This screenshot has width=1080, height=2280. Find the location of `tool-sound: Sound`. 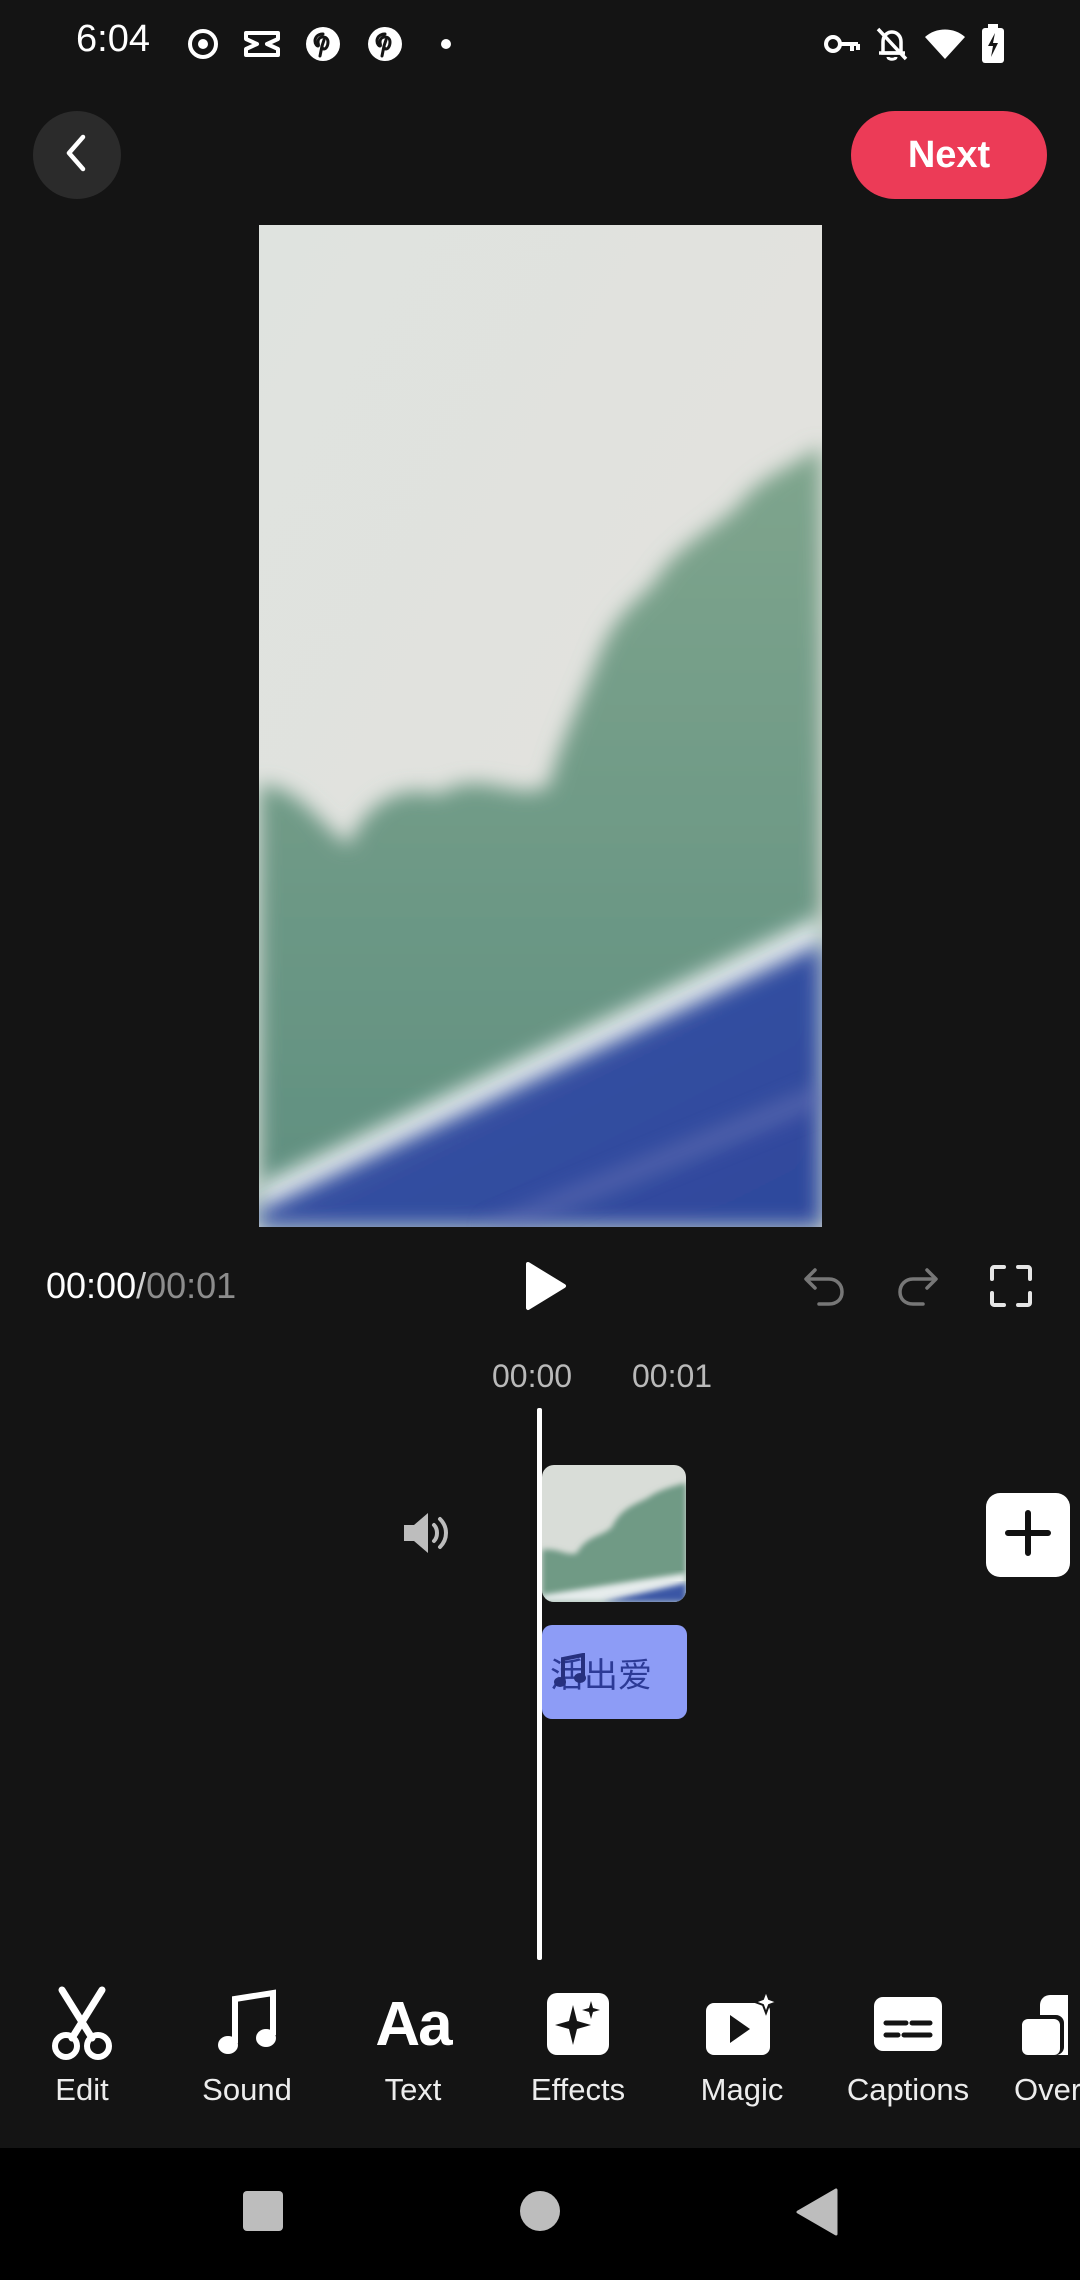

tool-sound: Sound is located at coordinates (247, 2053).